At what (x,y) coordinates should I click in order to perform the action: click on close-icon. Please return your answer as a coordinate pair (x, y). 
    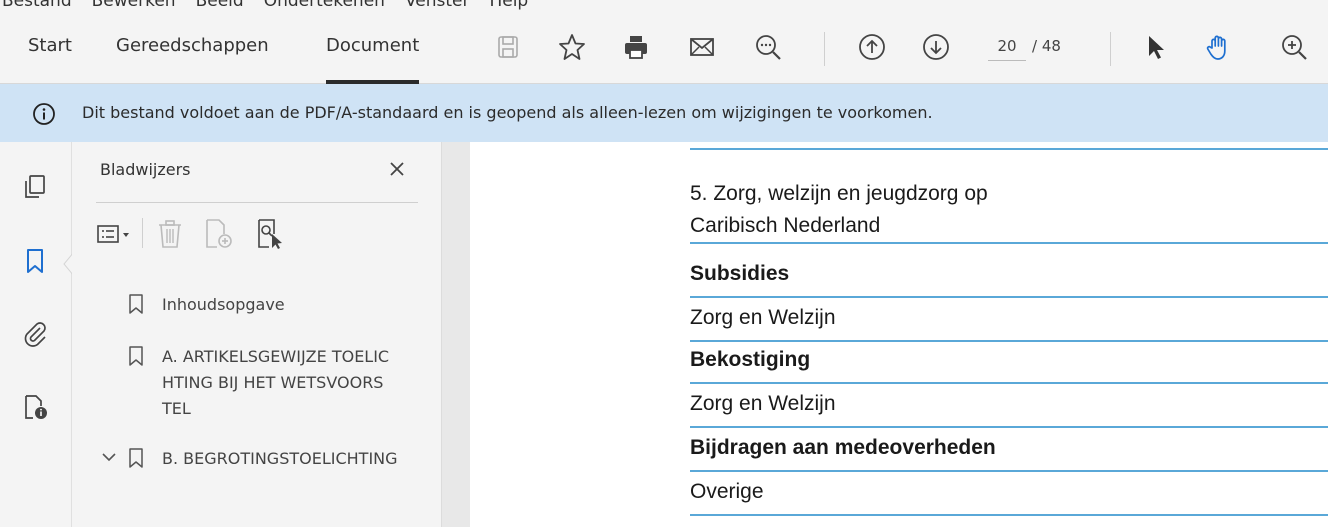
    Looking at the image, I should click on (397, 169).